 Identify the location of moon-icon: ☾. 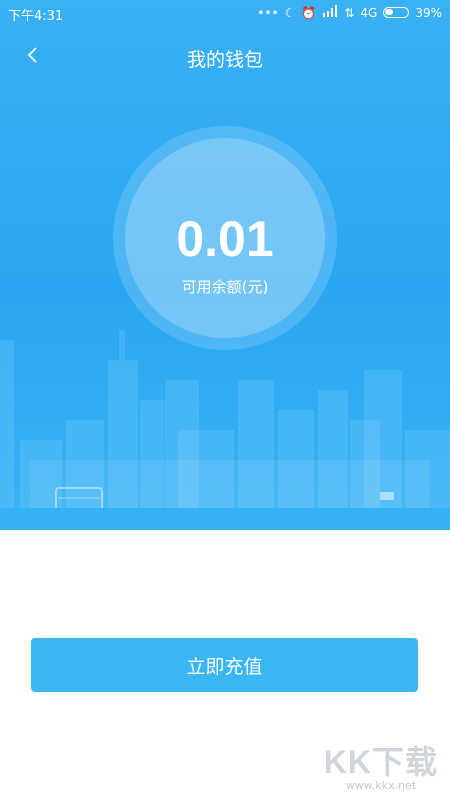
(290, 12).